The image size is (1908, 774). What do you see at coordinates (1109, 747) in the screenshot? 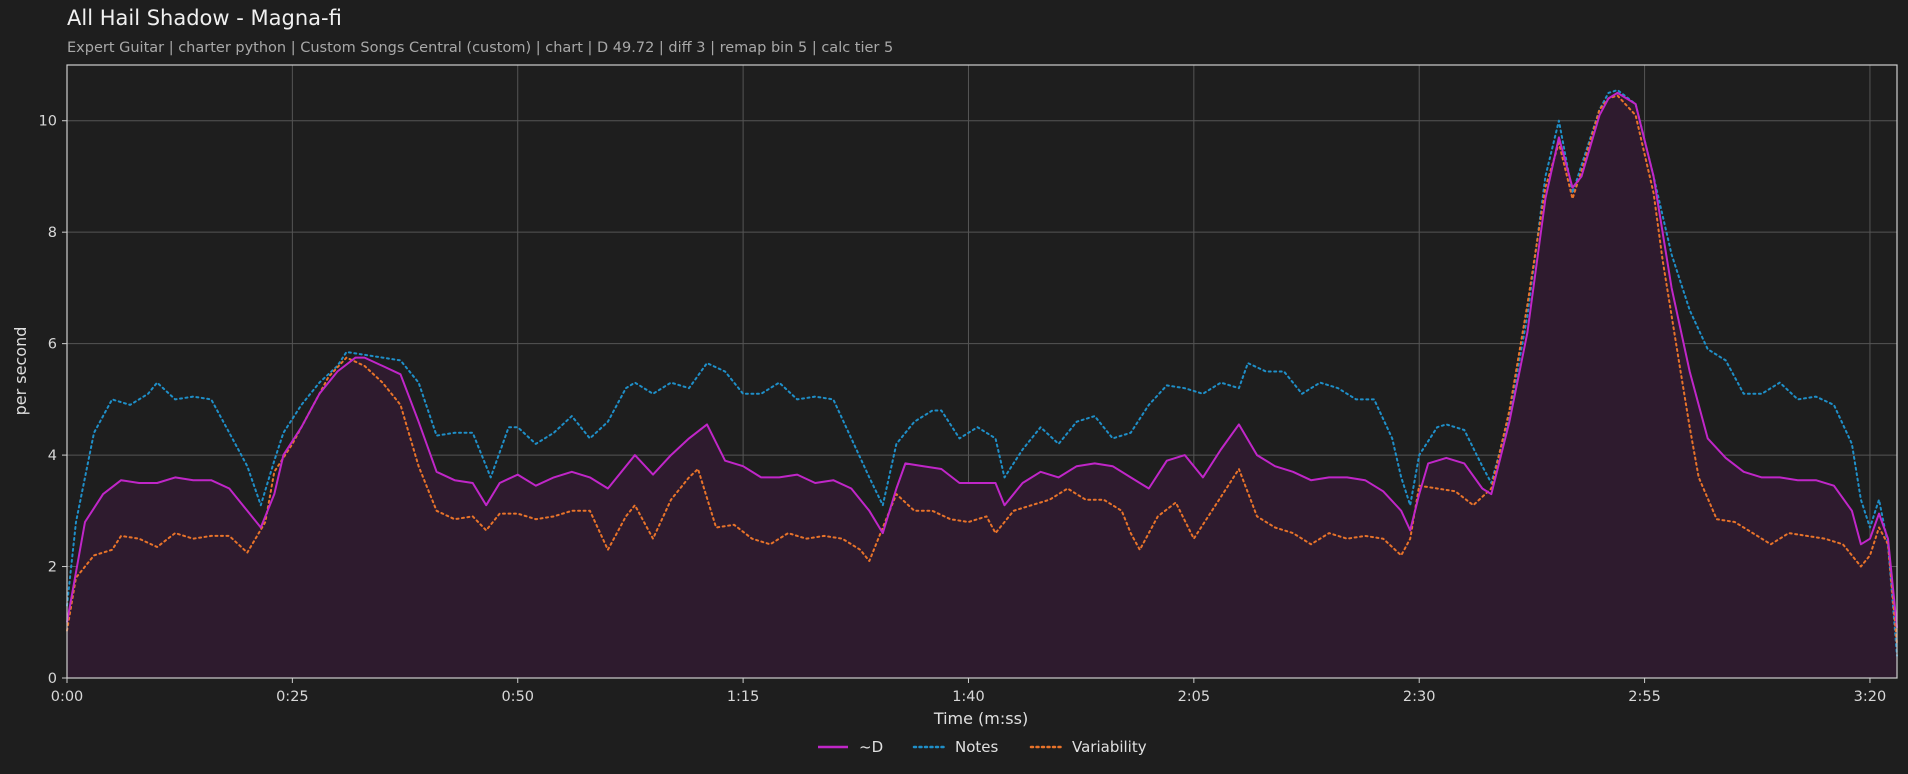
I see `legend-label: Variability` at bounding box center [1109, 747].